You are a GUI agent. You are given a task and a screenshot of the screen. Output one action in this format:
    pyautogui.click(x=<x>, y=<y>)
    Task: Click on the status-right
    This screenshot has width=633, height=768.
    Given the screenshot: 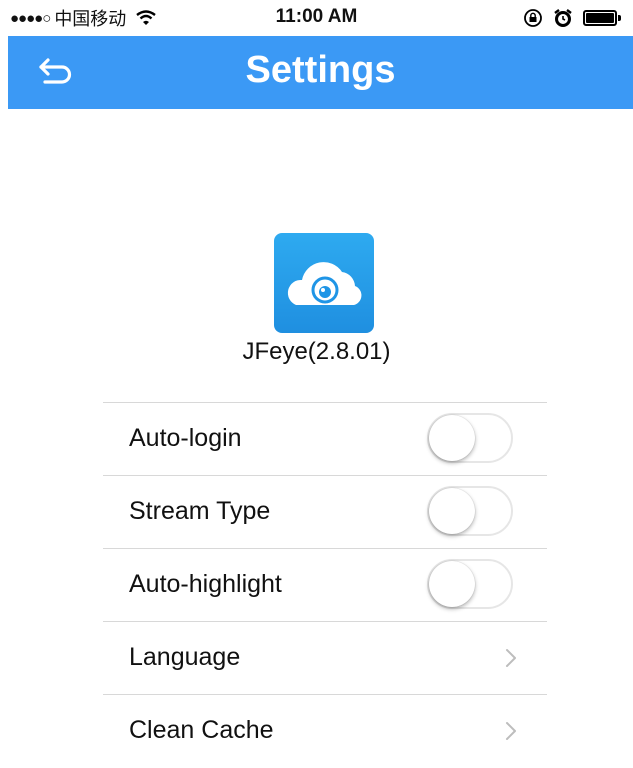 What is the action you would take?
    pyautogui.click(x=573, y=18)
    